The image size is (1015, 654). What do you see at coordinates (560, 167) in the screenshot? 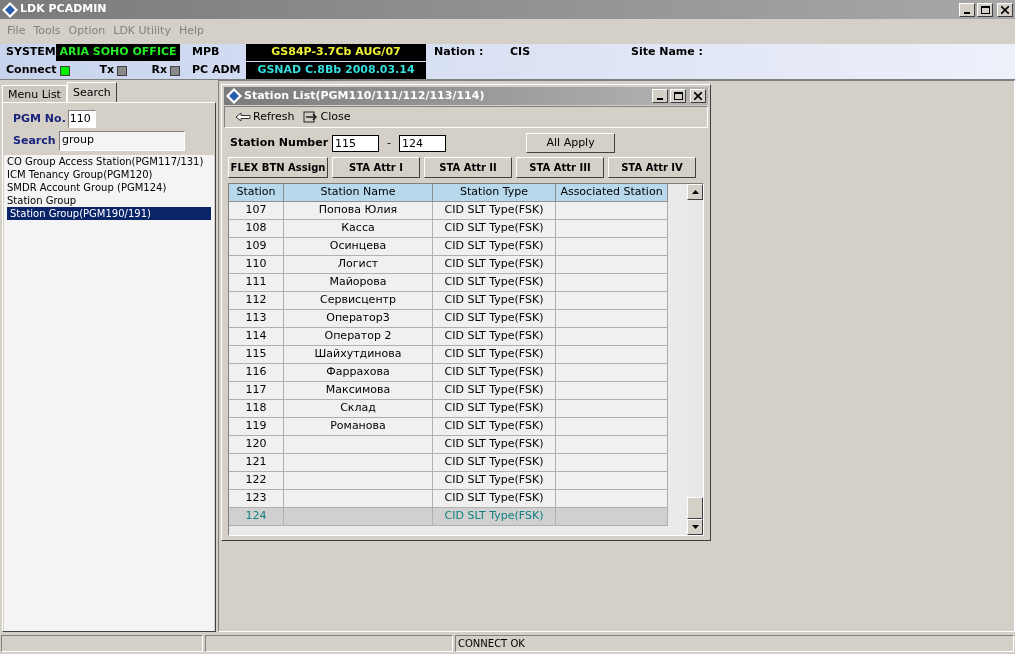
I see `attribute-button: STA Attr III` at bounding box center [560, 167].